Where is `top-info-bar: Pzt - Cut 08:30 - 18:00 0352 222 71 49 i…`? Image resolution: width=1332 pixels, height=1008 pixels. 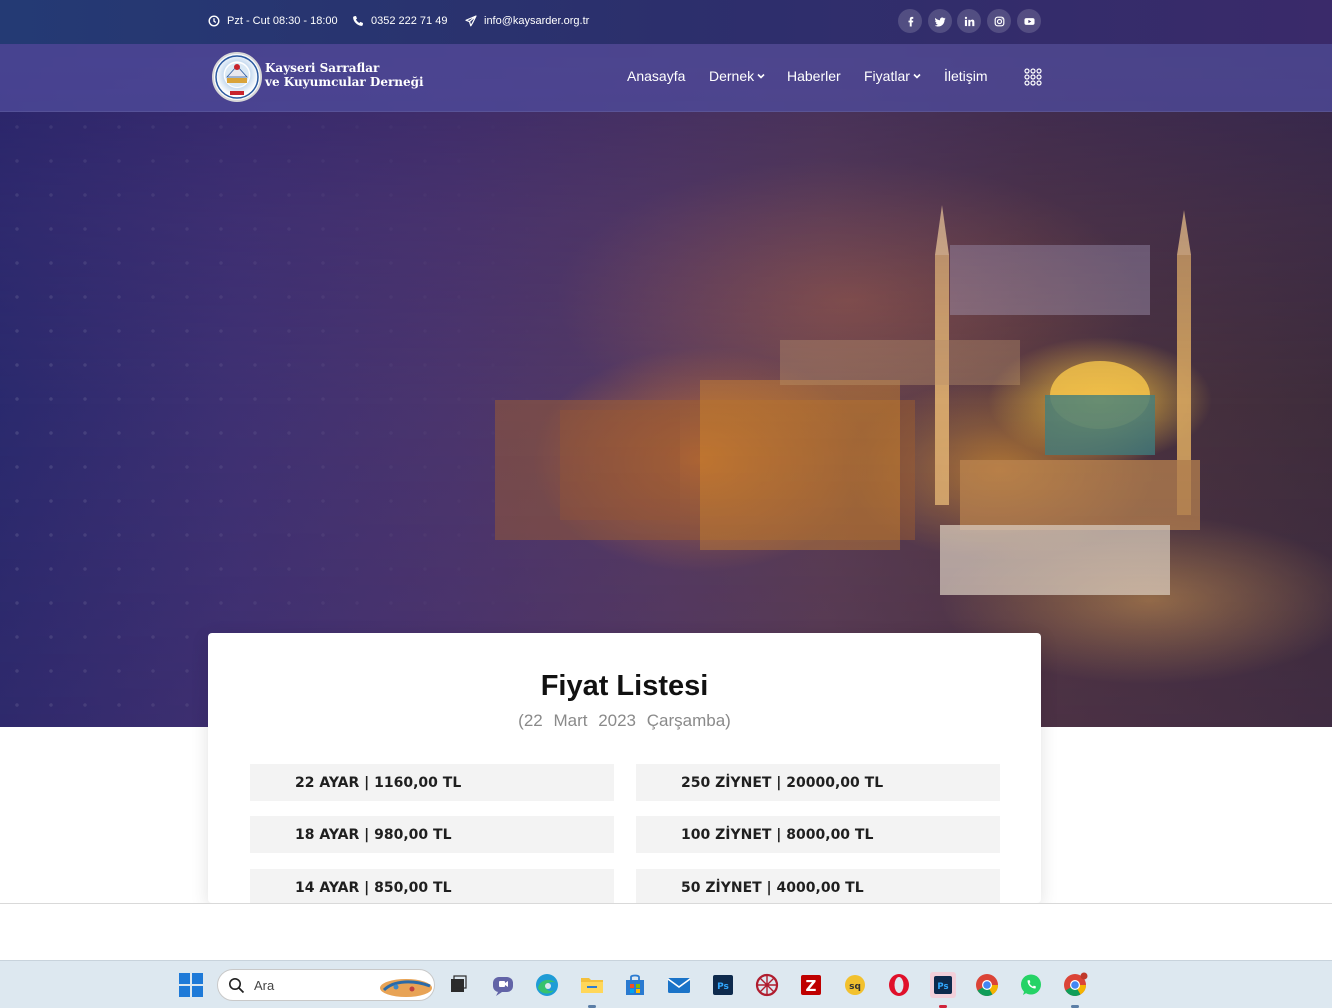 top-info-bar: Pzt - Cut 08:30 - 18:00 0352 222 71 49 i… is located at coordinates (666, 22).